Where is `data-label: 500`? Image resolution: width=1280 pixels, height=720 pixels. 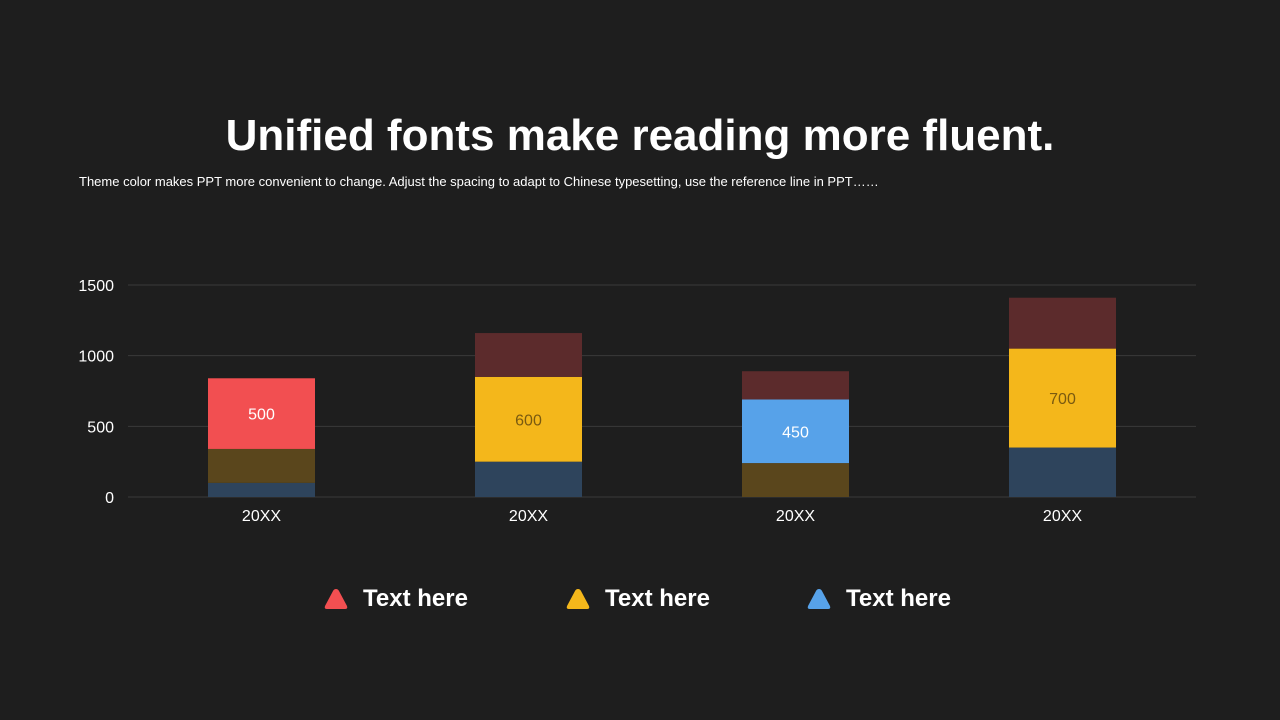
data-label: 500 is located at coordinates (261, 415).